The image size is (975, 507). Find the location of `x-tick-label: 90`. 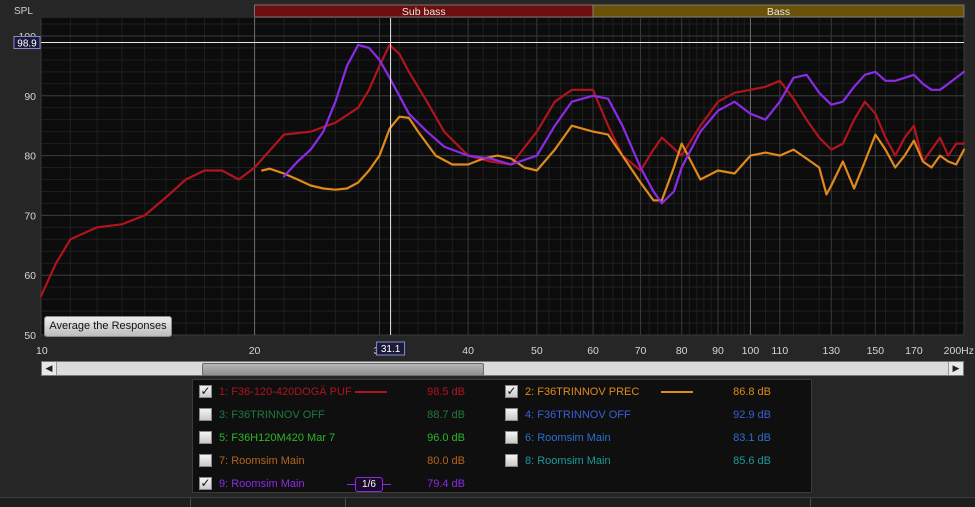

x-tick-label: 90 is located at coordinates (718, 351).